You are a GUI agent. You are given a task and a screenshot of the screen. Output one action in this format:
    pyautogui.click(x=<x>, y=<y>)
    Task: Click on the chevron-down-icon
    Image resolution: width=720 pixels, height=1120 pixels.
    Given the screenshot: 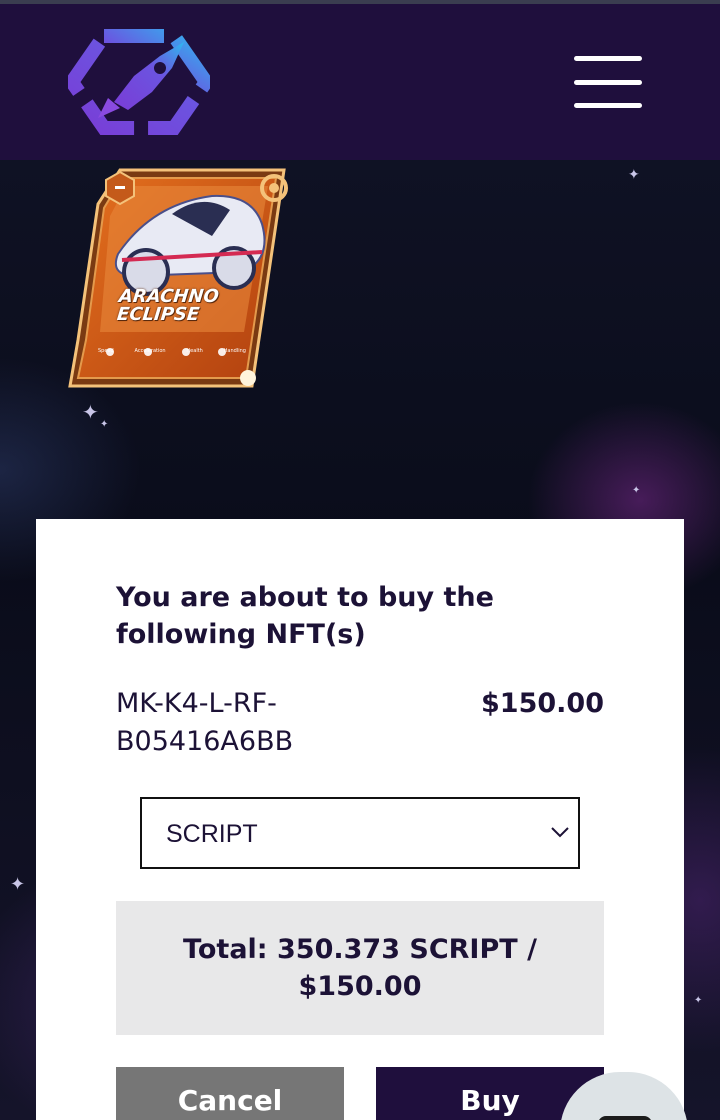 What is the action you would take?
    pyautogui.click(x=560, y=832)
    